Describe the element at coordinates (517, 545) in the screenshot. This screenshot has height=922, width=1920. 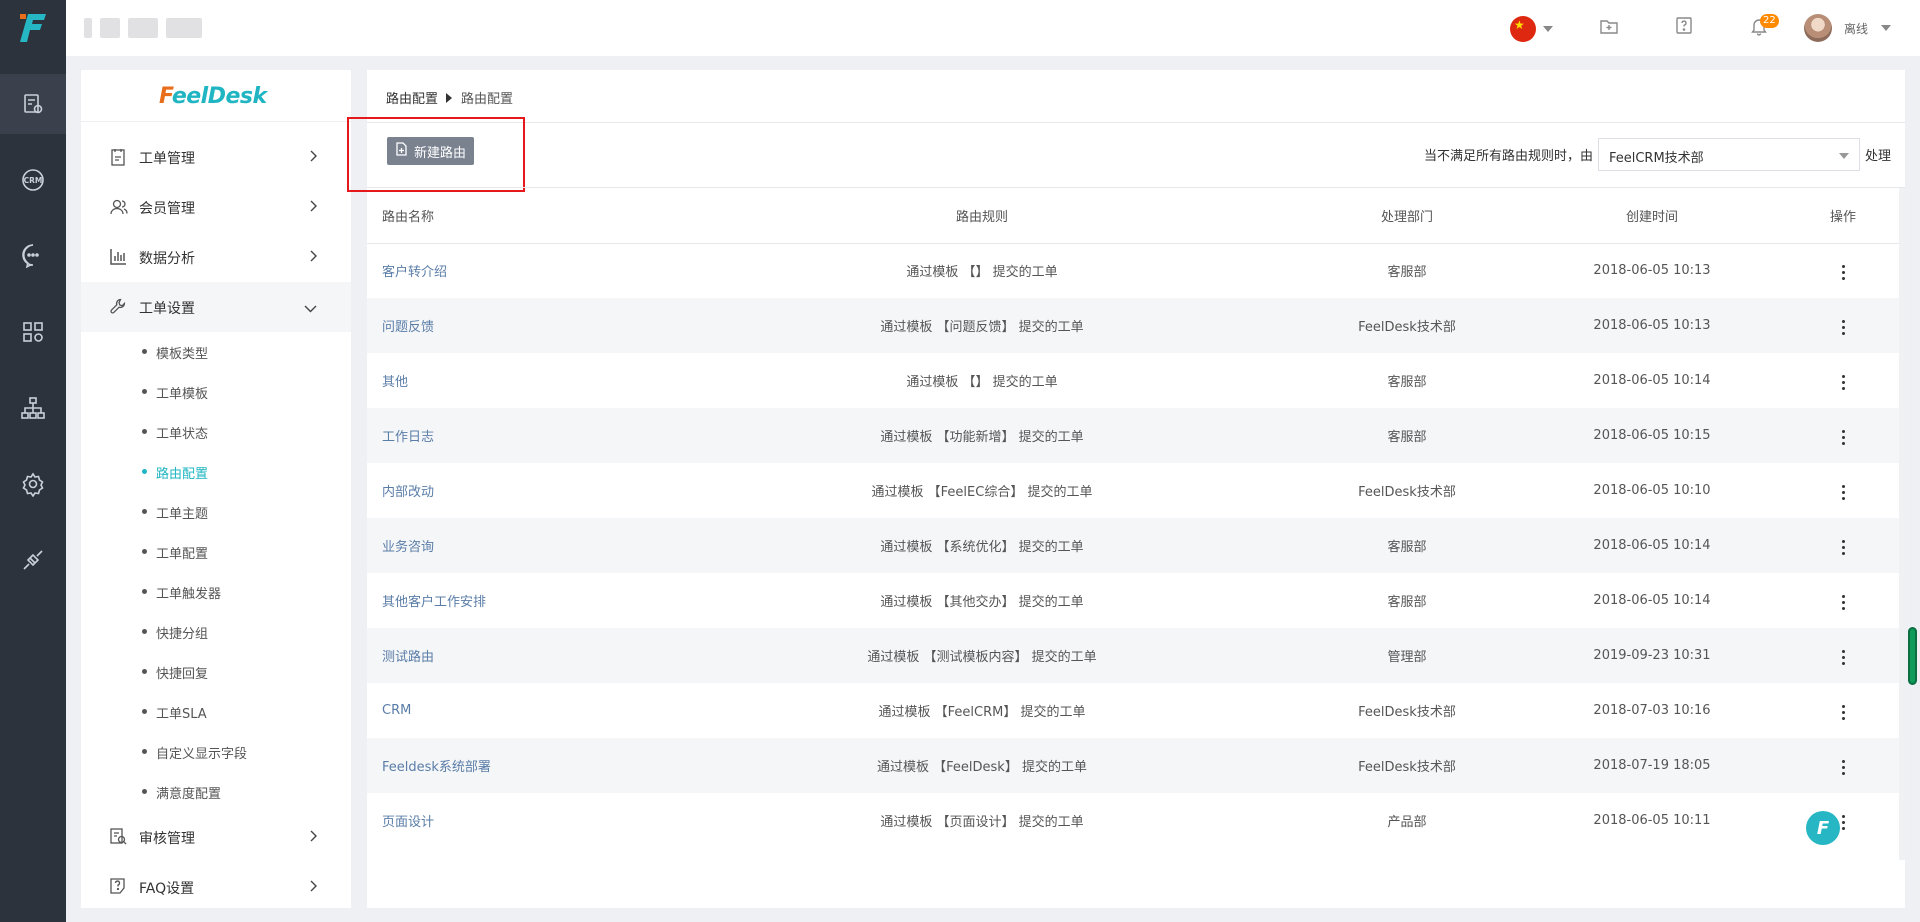
I see `route-name: 业务咨询` at that location.